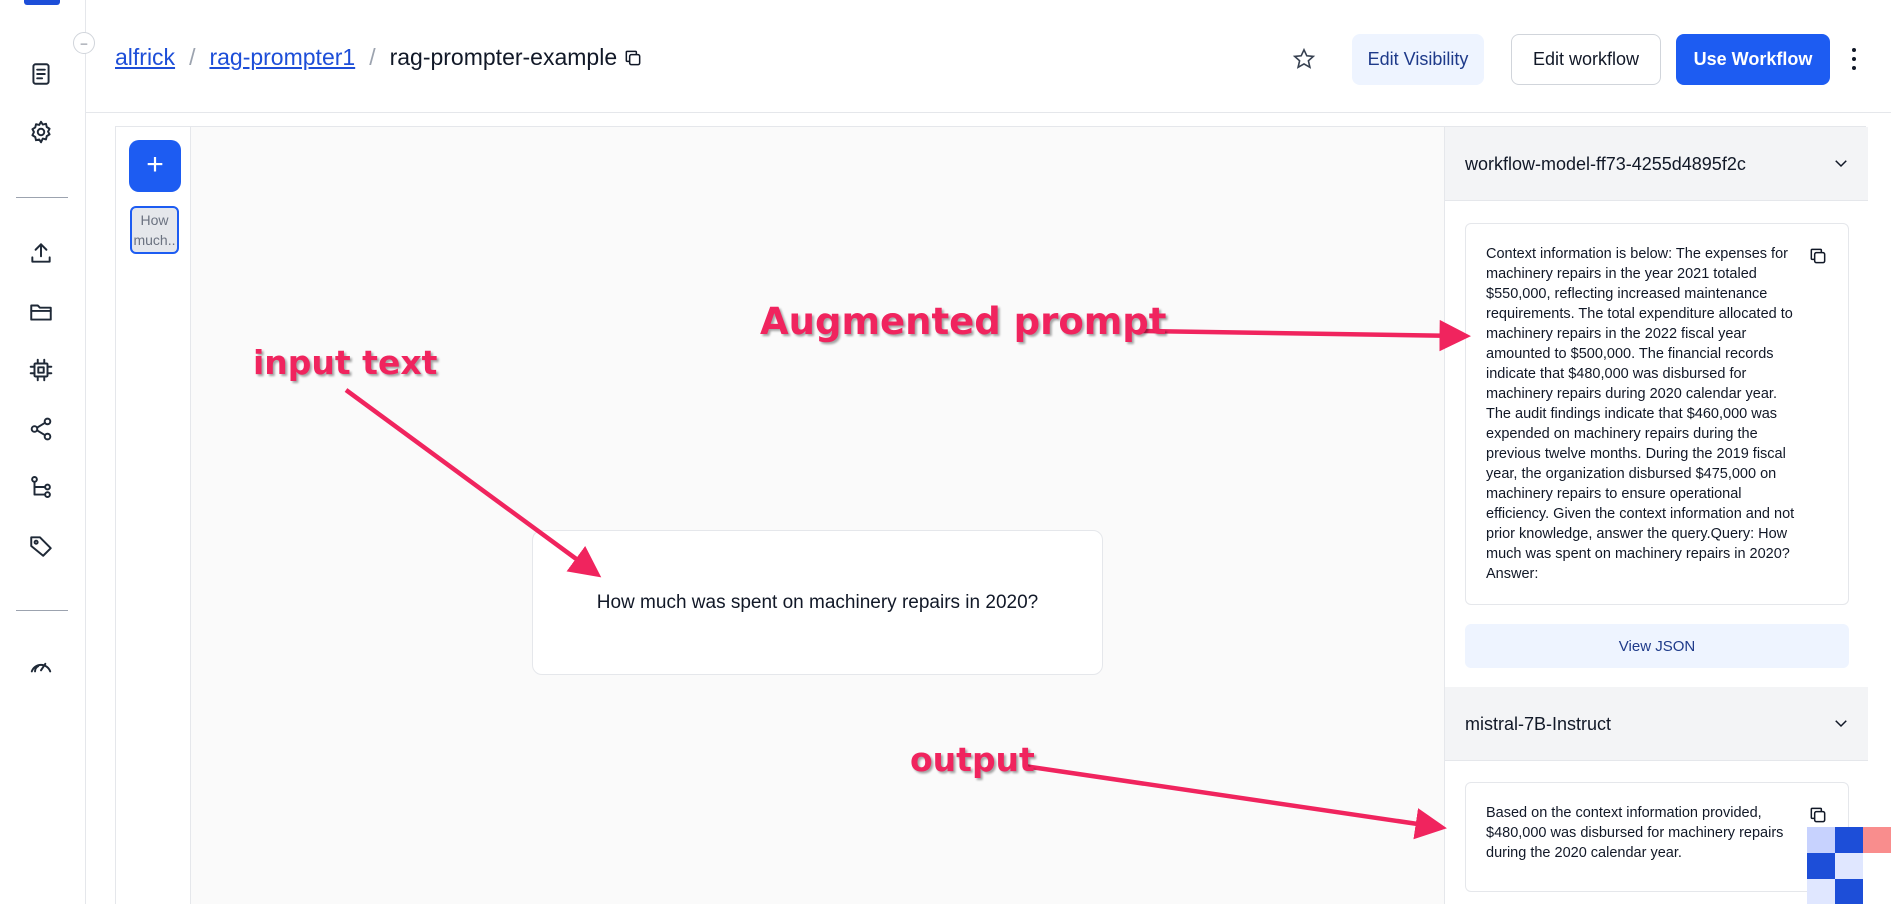 The width and height of the screenshot is (1891, 904). Describe the element at coordinates (503, 57) in the screenshot. I see `page-title: rag-prompter-example` at that location.